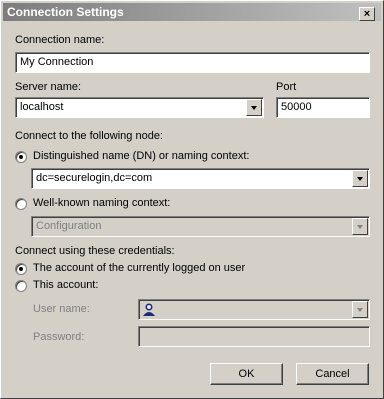  I want to click on ok-button: OK, so click(246, 374).